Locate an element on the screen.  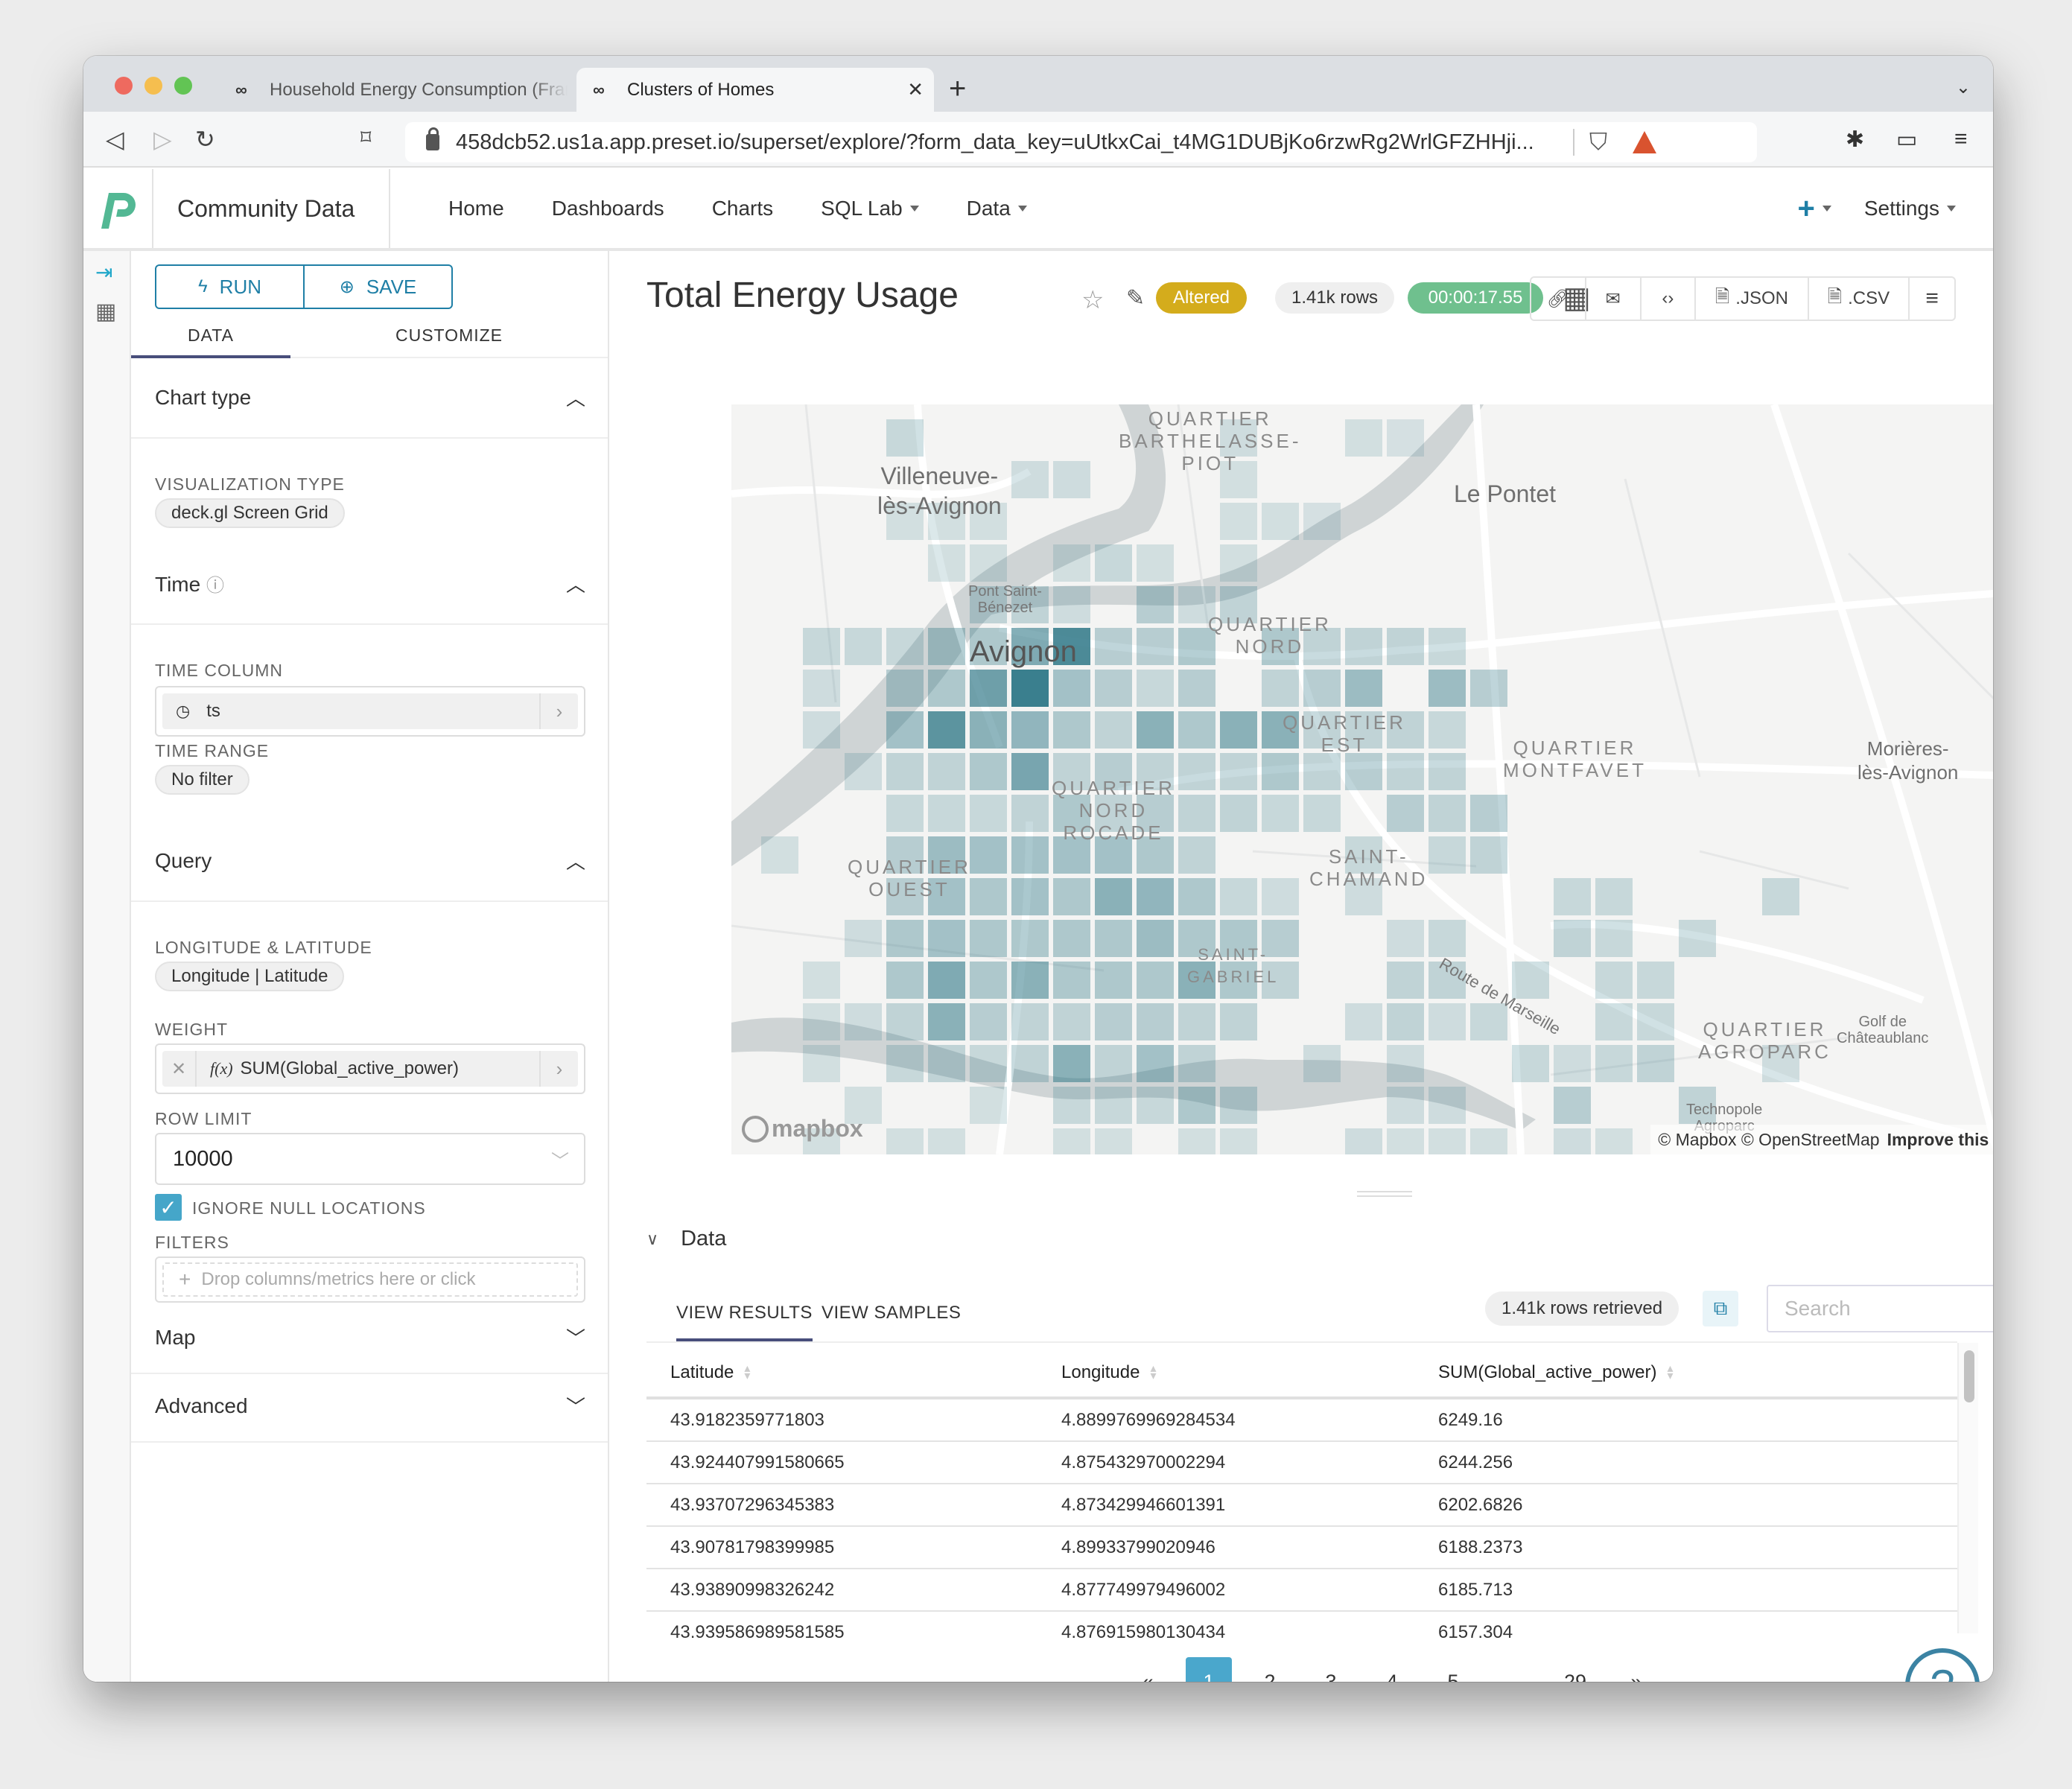
page-3: 3 is located at coordinates (1331, 1669).